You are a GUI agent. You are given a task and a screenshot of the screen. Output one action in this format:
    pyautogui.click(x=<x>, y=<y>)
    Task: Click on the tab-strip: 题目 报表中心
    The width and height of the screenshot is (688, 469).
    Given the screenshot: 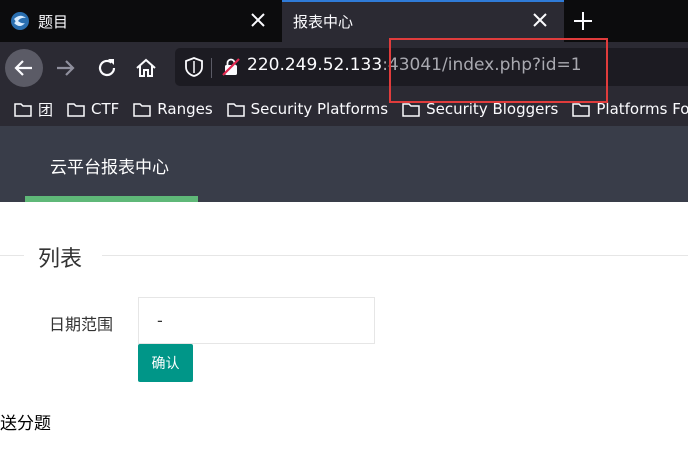 What is the action you would take?
    pyautogui.click(x=344, y=21)
    